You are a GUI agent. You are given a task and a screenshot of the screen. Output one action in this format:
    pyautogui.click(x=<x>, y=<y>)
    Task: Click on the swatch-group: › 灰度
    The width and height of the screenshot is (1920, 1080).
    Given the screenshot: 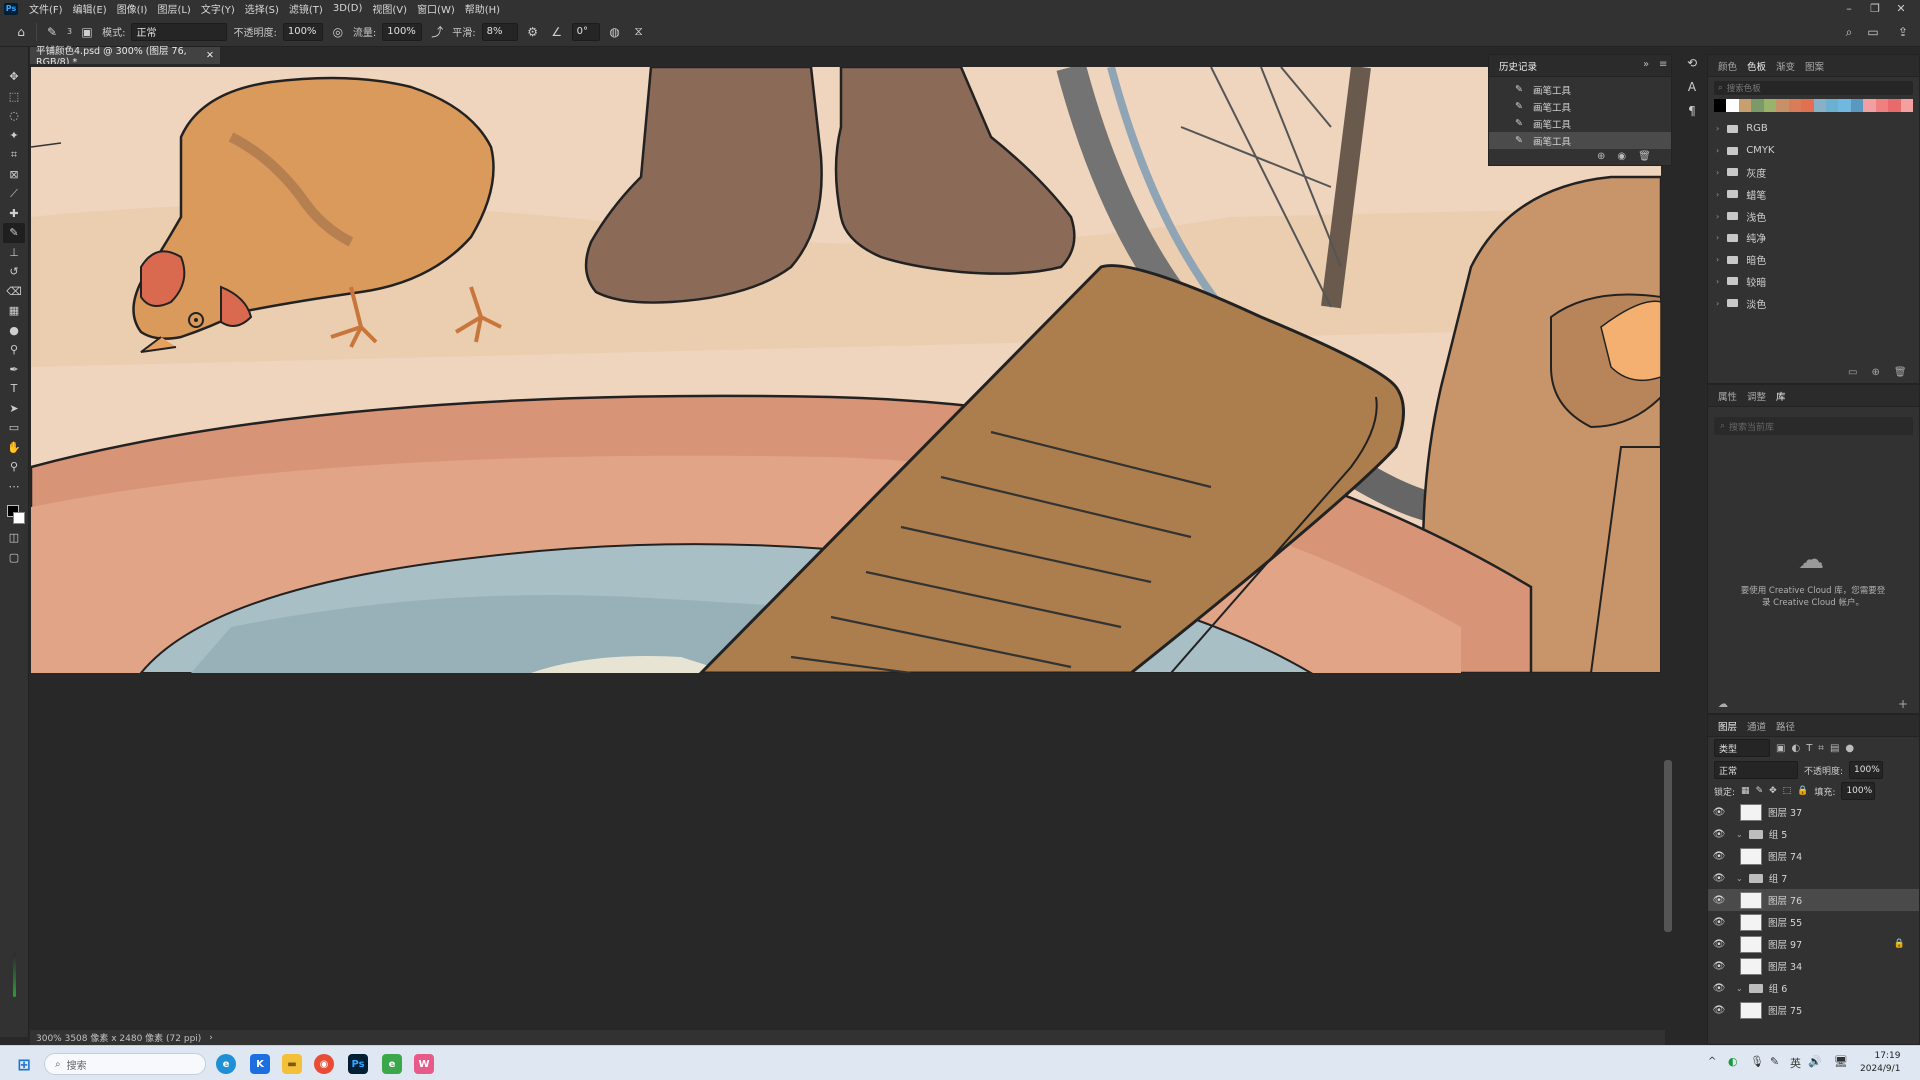 What is the action you would take?
    pyautogui.click(x=1813, y=173)
    